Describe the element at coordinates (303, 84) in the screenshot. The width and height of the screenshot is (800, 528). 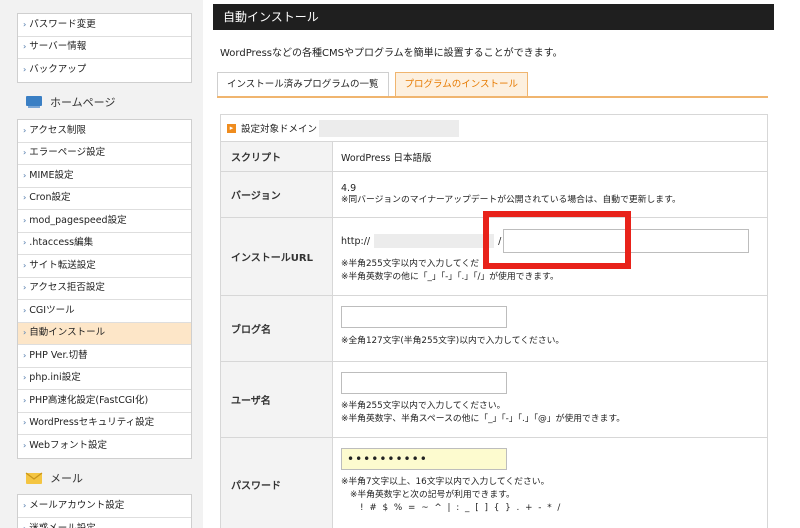
I see `tab-installed-list: インストール済みプログラムの一覧` at that location.